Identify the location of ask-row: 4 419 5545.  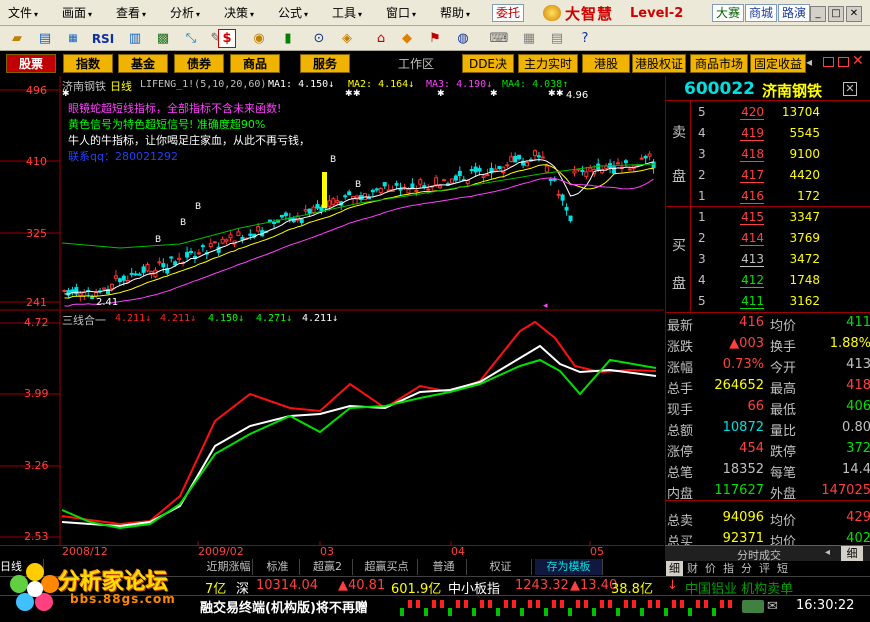
(768, 137).